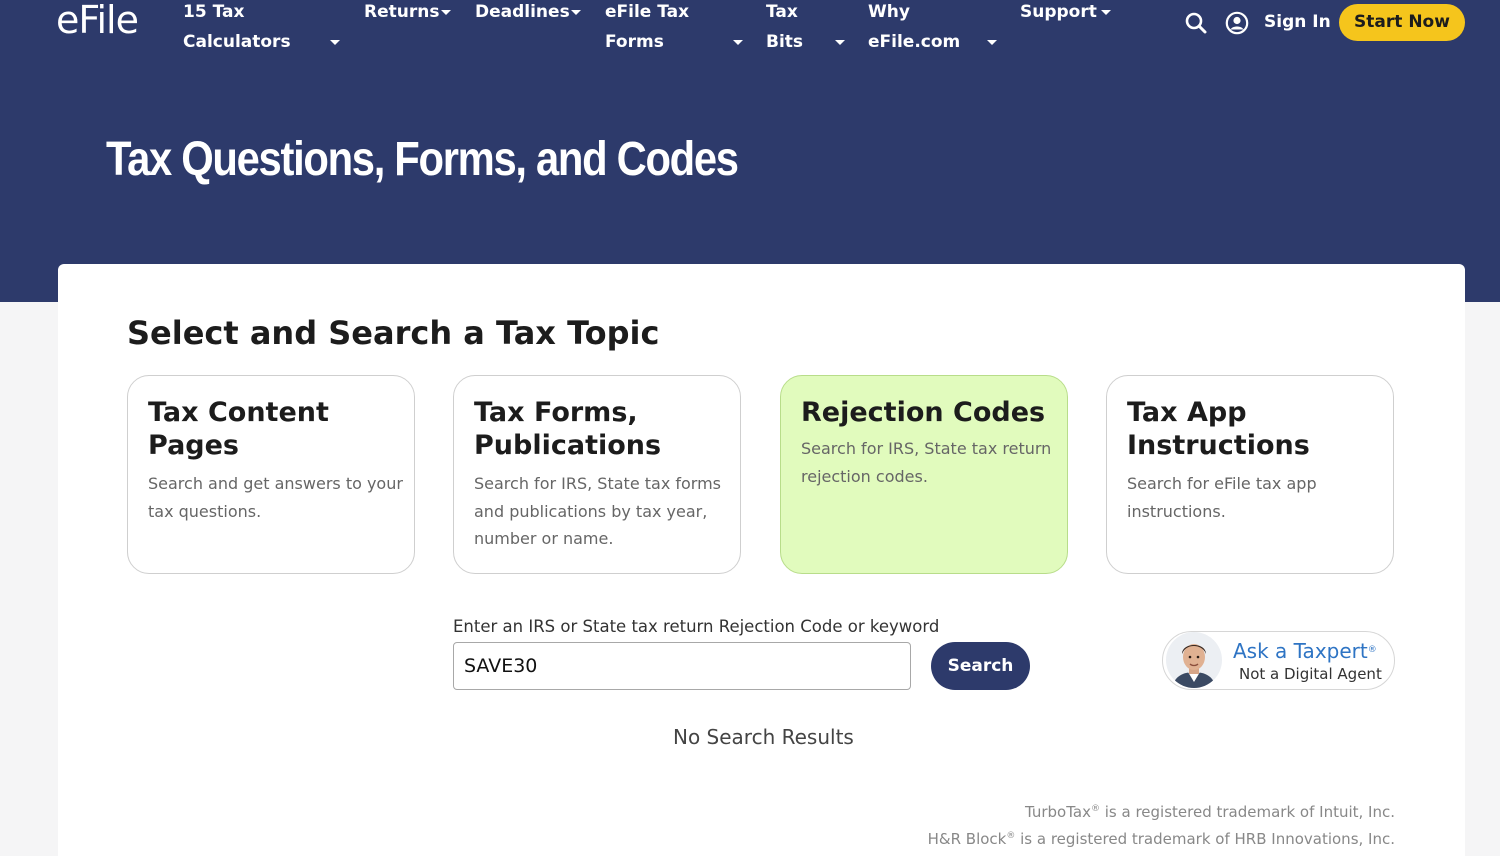 The image size is (1500, 856). I want to click on nav-label-line2: Bits, so click(785, 42).